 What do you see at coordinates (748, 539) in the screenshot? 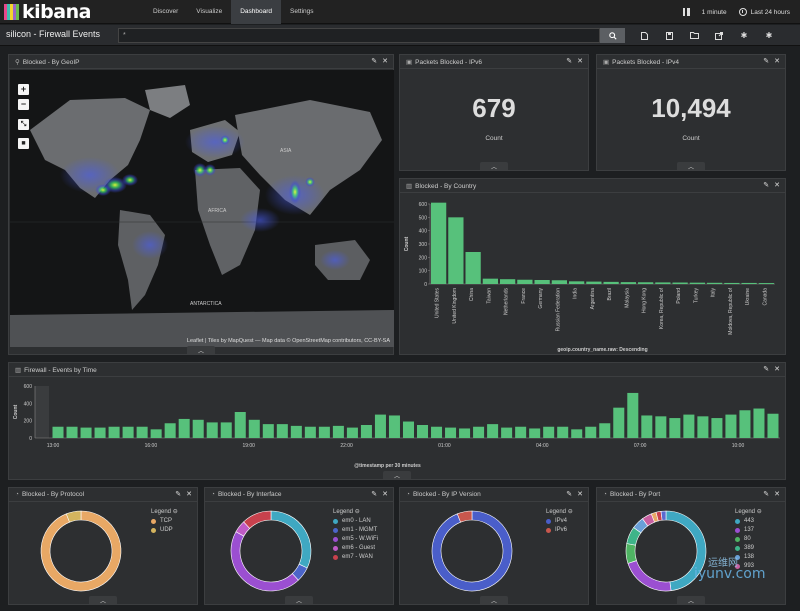
I see `legend-item: 80` at bounding box center [748, 539].